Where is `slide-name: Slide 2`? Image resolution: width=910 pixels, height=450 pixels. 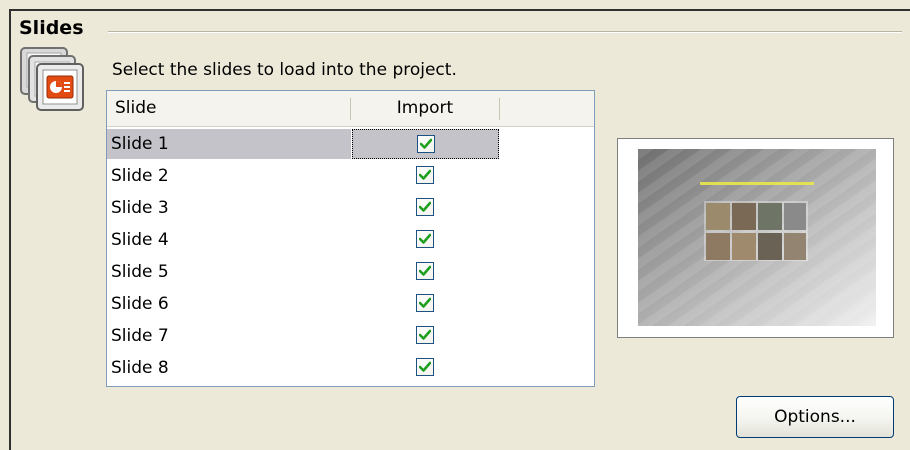 slide-name: Slide 2 is located at coordinates (140, 176).